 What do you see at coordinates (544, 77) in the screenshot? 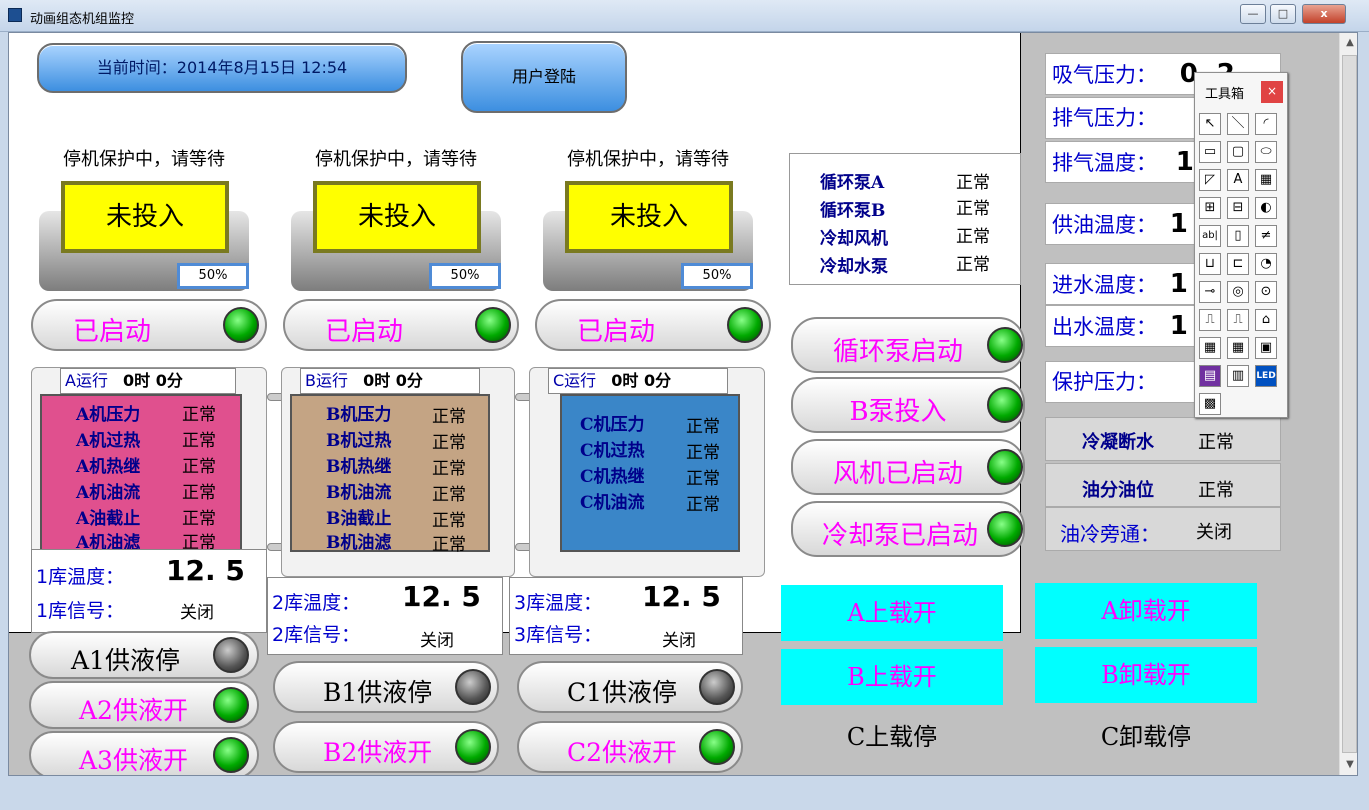
I see `login-button: 用户登陆` at bounding box center [544, 77].